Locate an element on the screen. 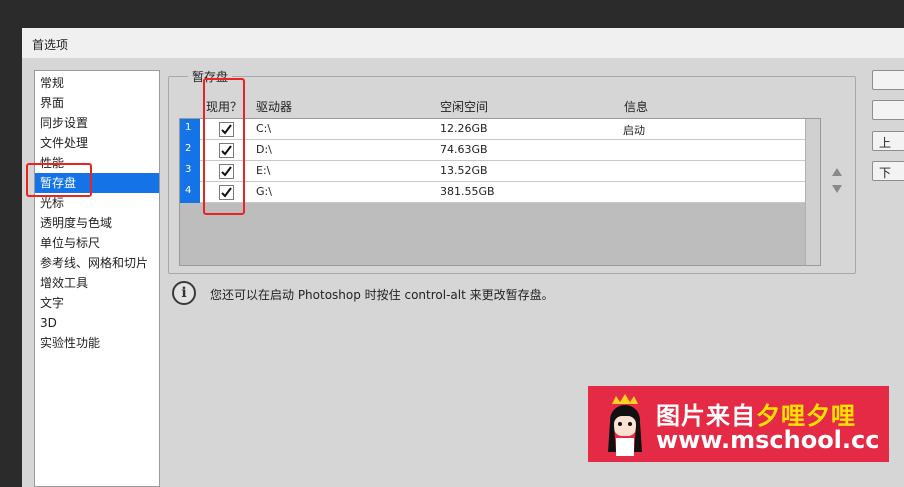  table-scrollbar is located at coordinates (812, 192).